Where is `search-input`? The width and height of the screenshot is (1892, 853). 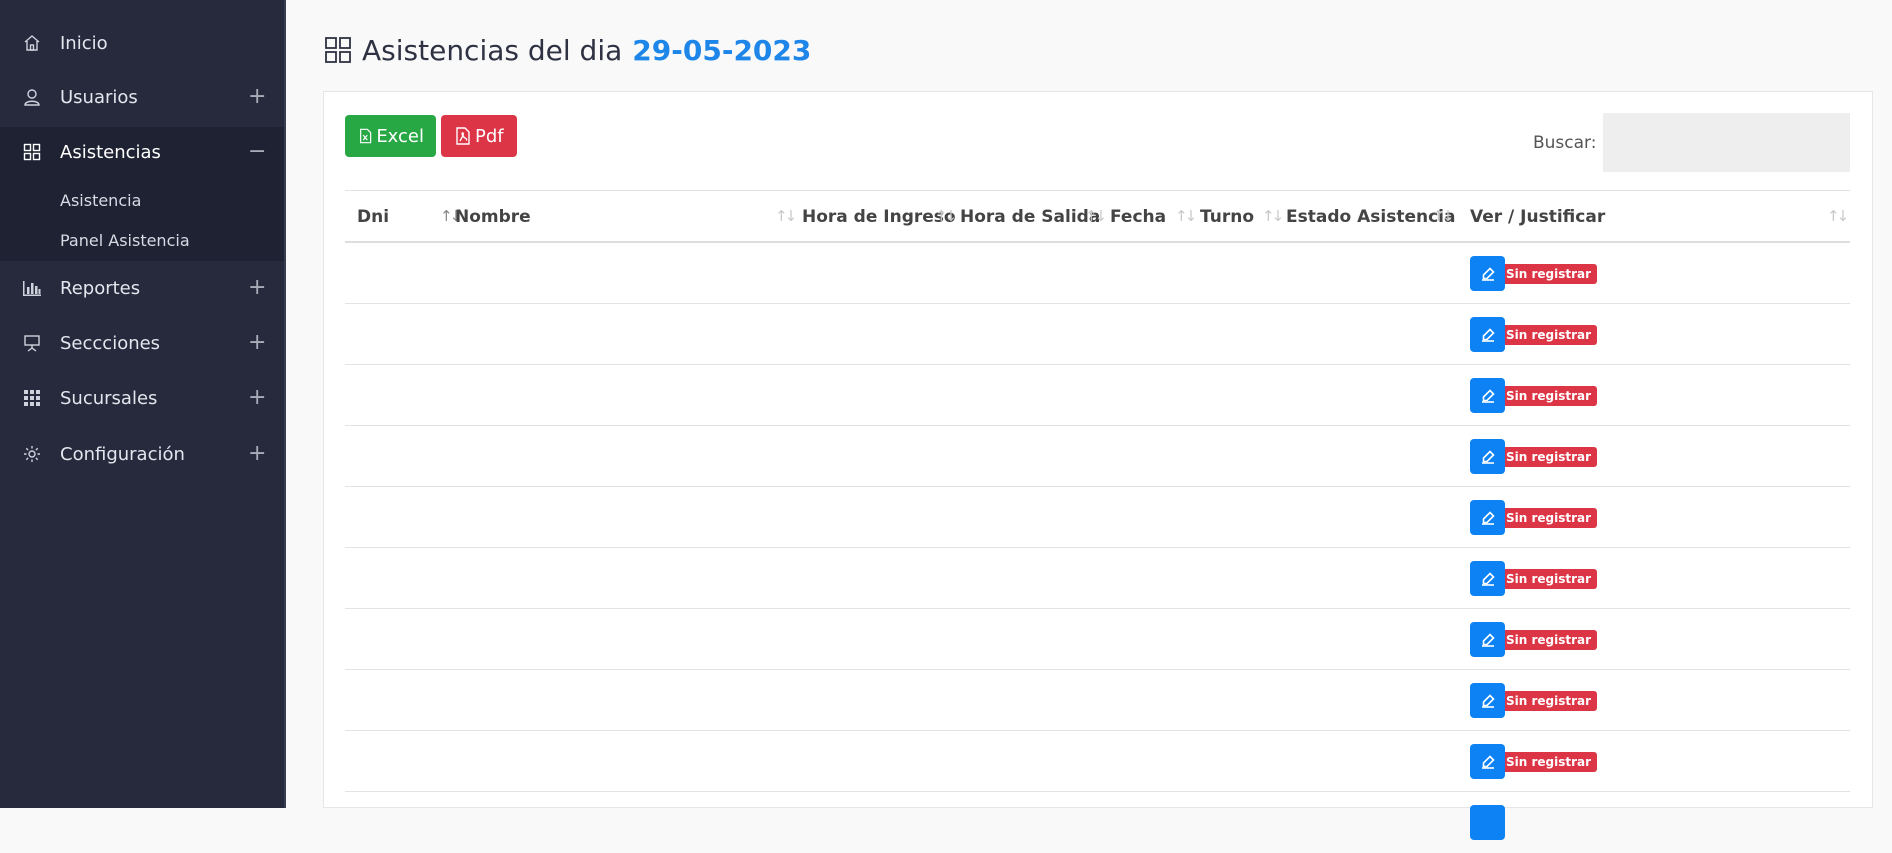
search-input is located at coordinates (1726, 142).